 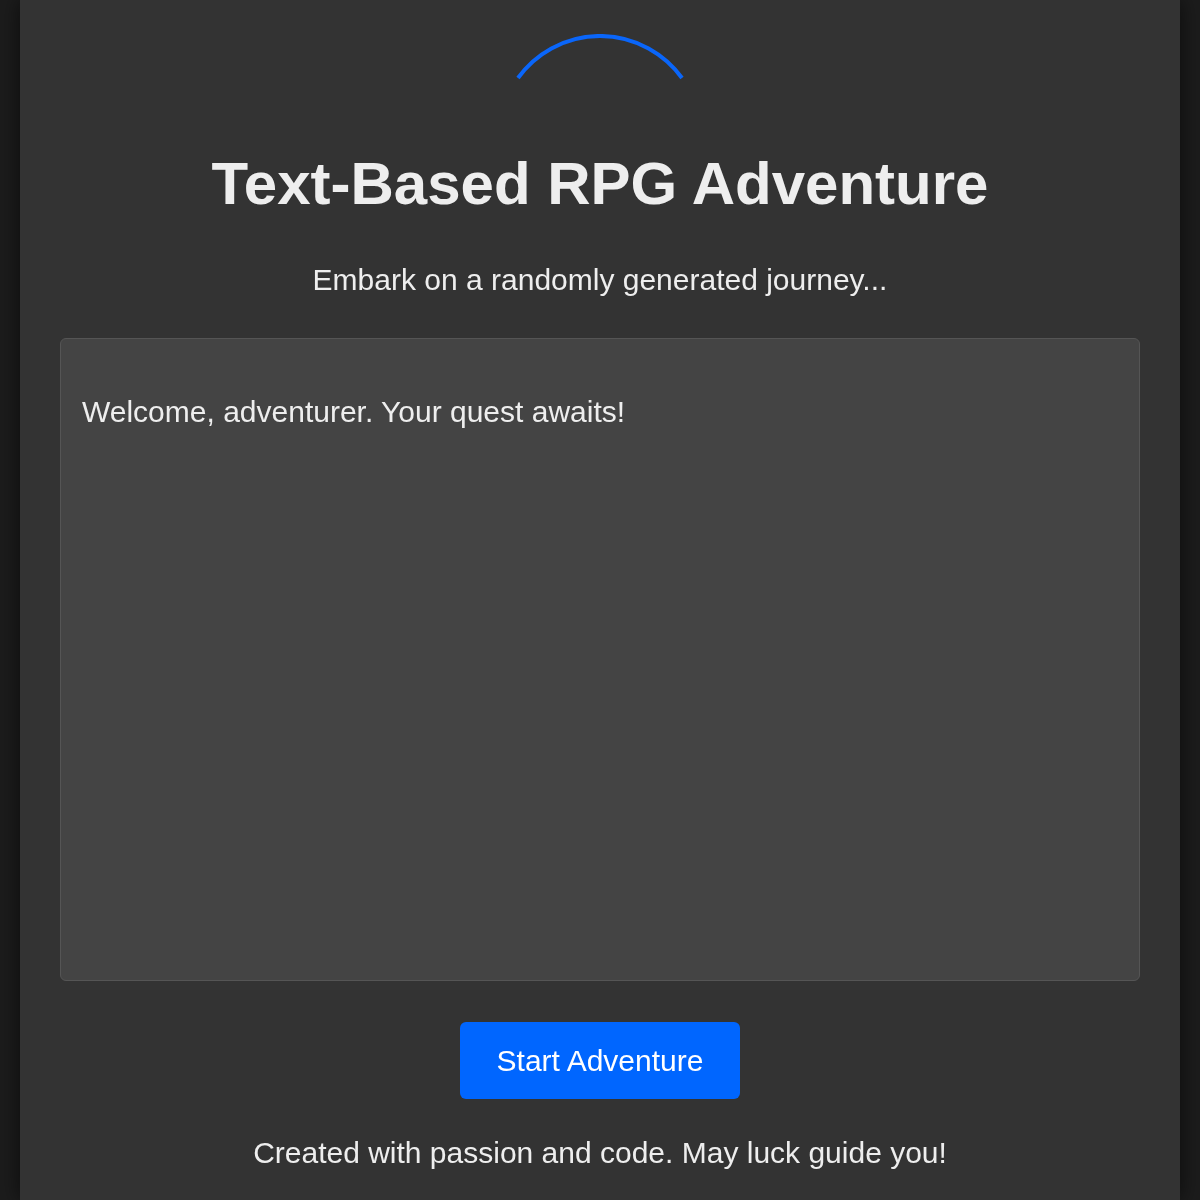 What do you see at coordinates (600, 184) in the screenshot?
I see `page-title: Text-Based RPG Adventure` at bounding box center [600, 184].